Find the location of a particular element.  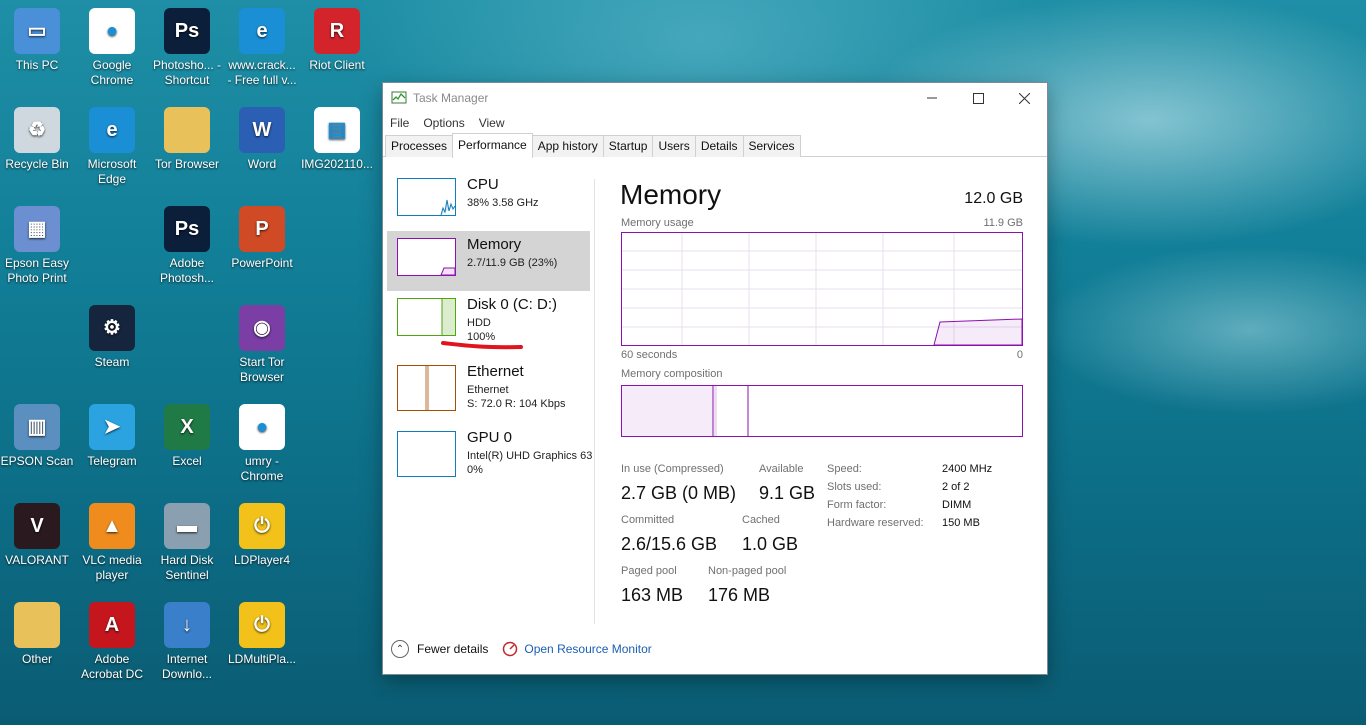

desktop-icon: ◉ Start Tor Browser is located at coordinates (262, 345).